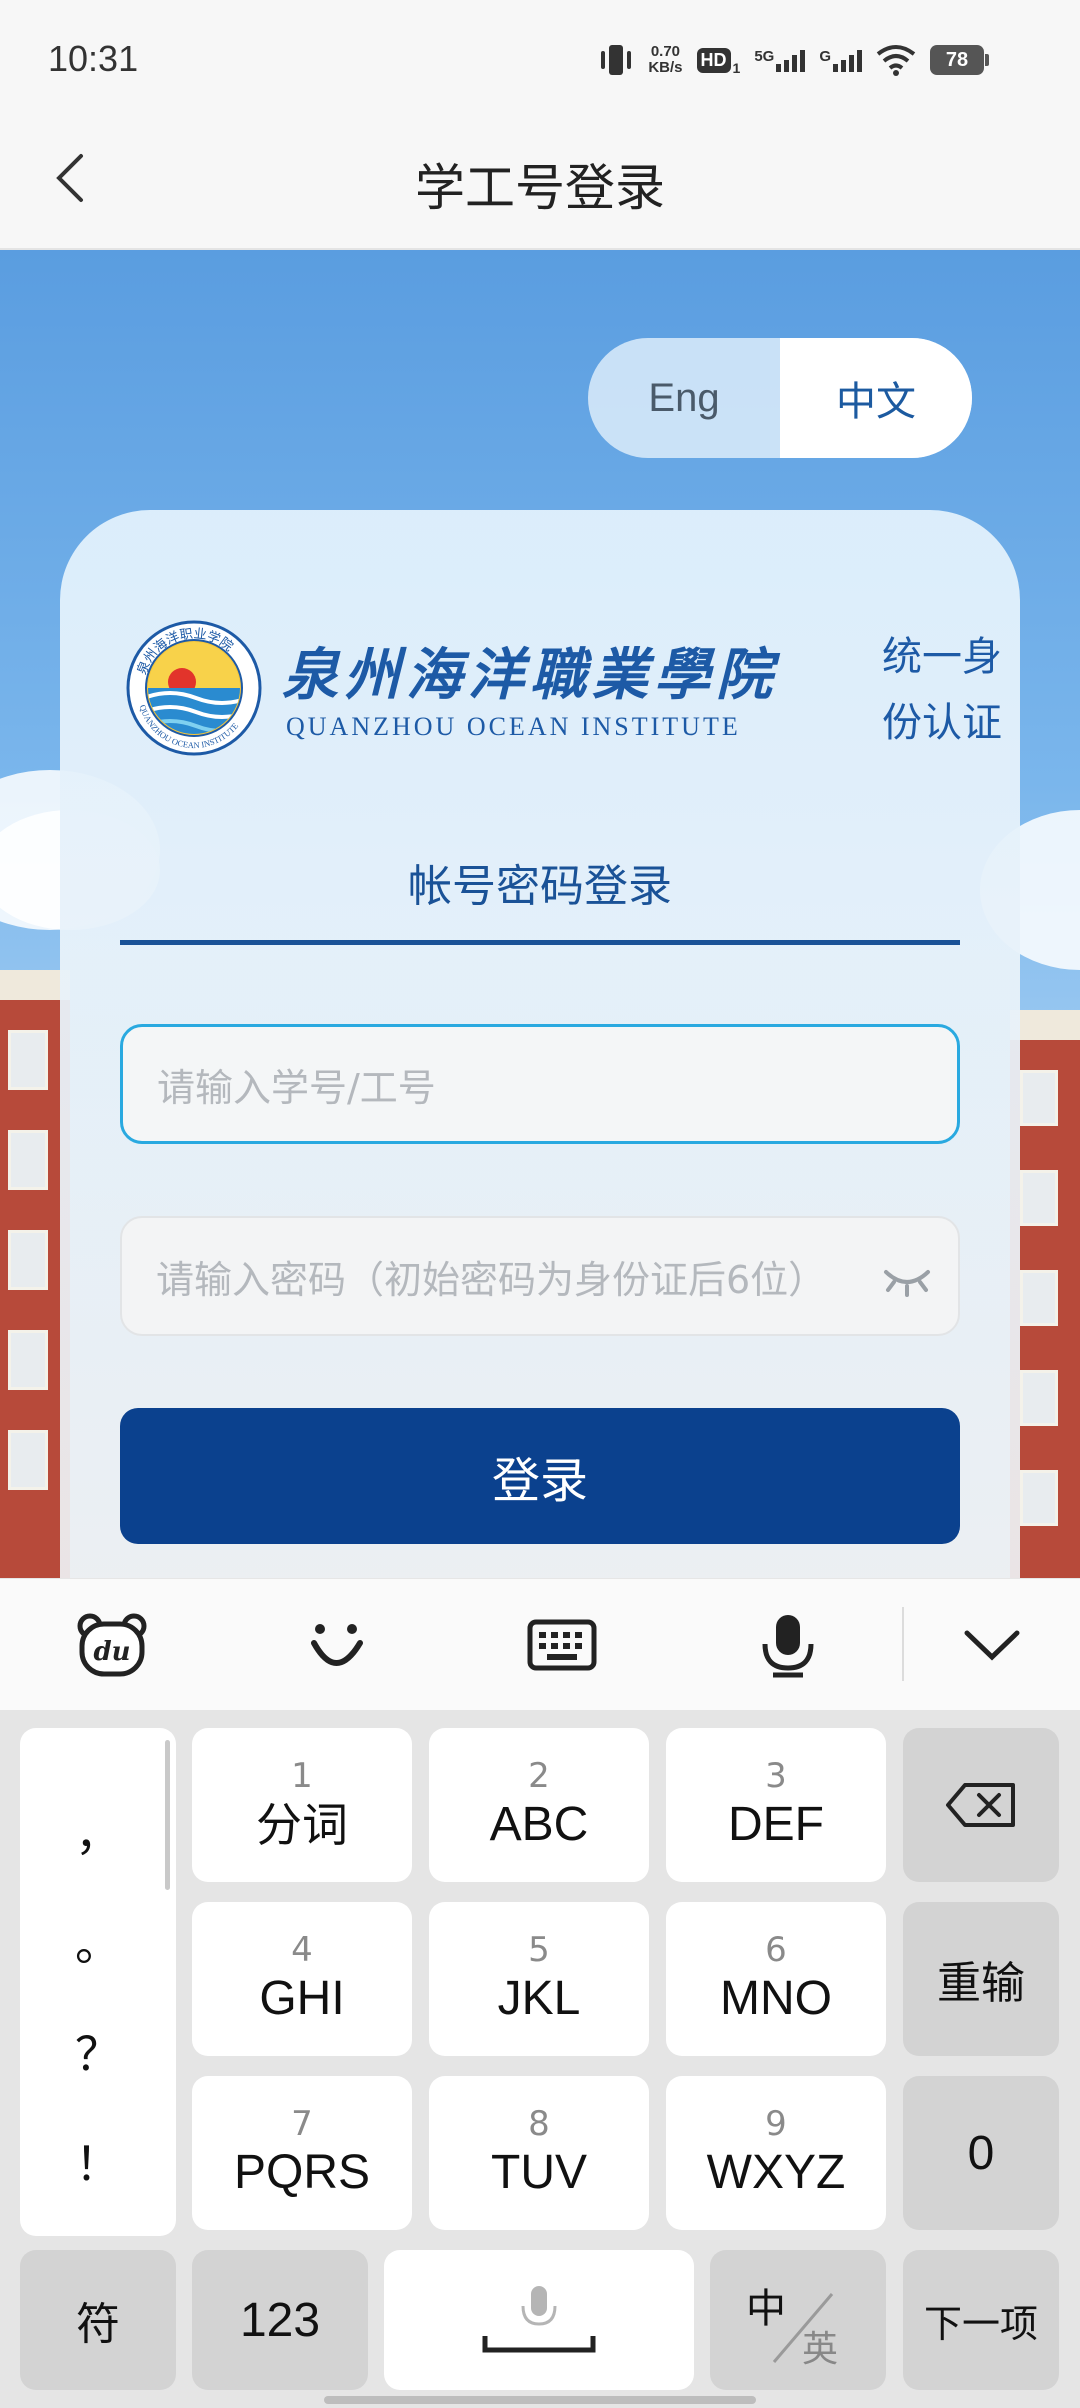 Image resolution: width=1080 pixels, height=2408 pixels. I want to click on signal-g-label: G, so click(825, 56).